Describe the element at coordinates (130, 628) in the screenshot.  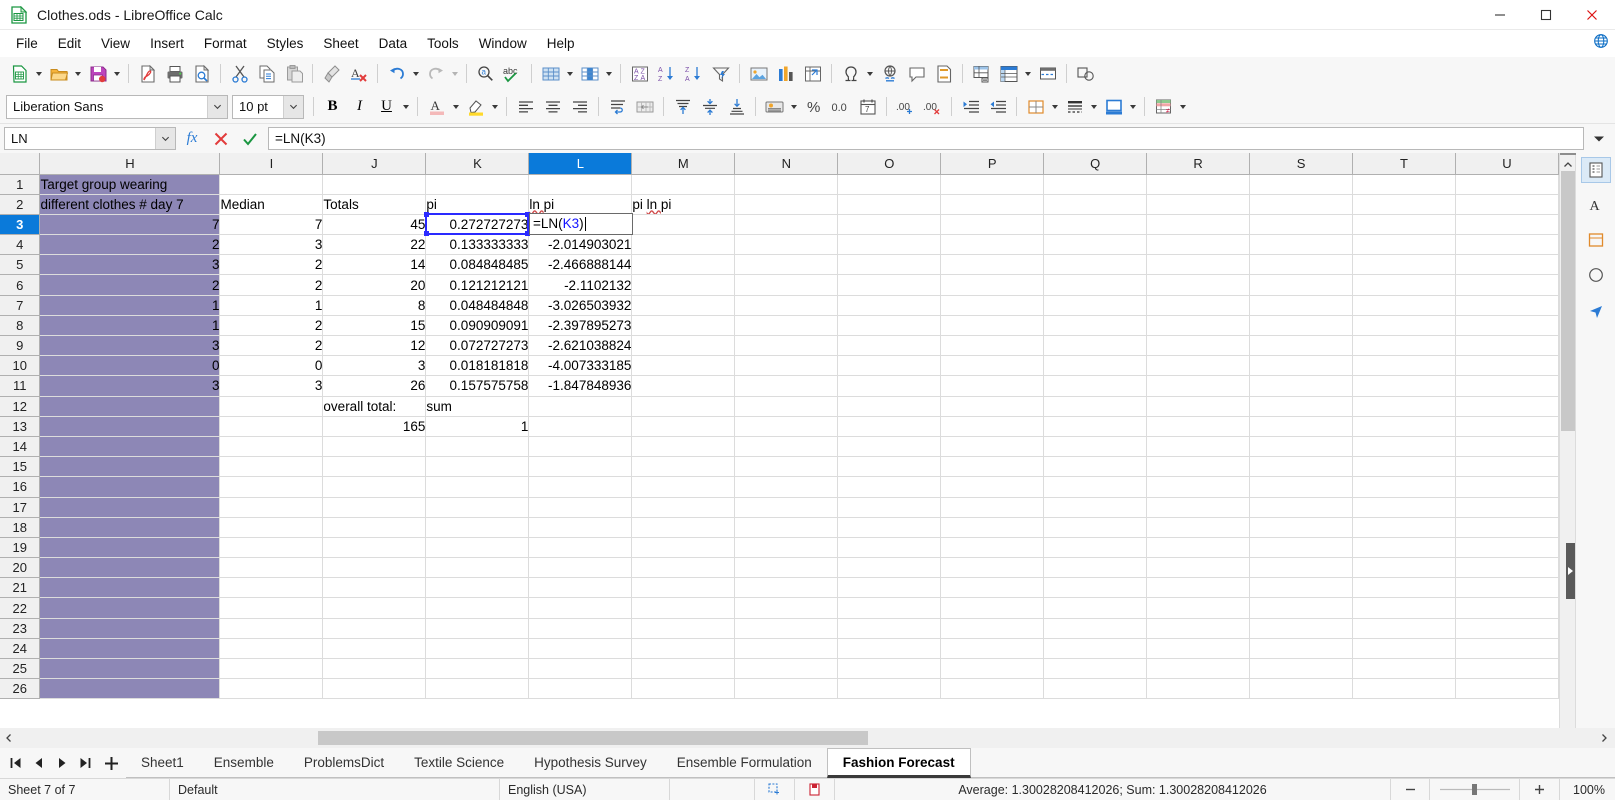
I see `cell-H23` at that location.